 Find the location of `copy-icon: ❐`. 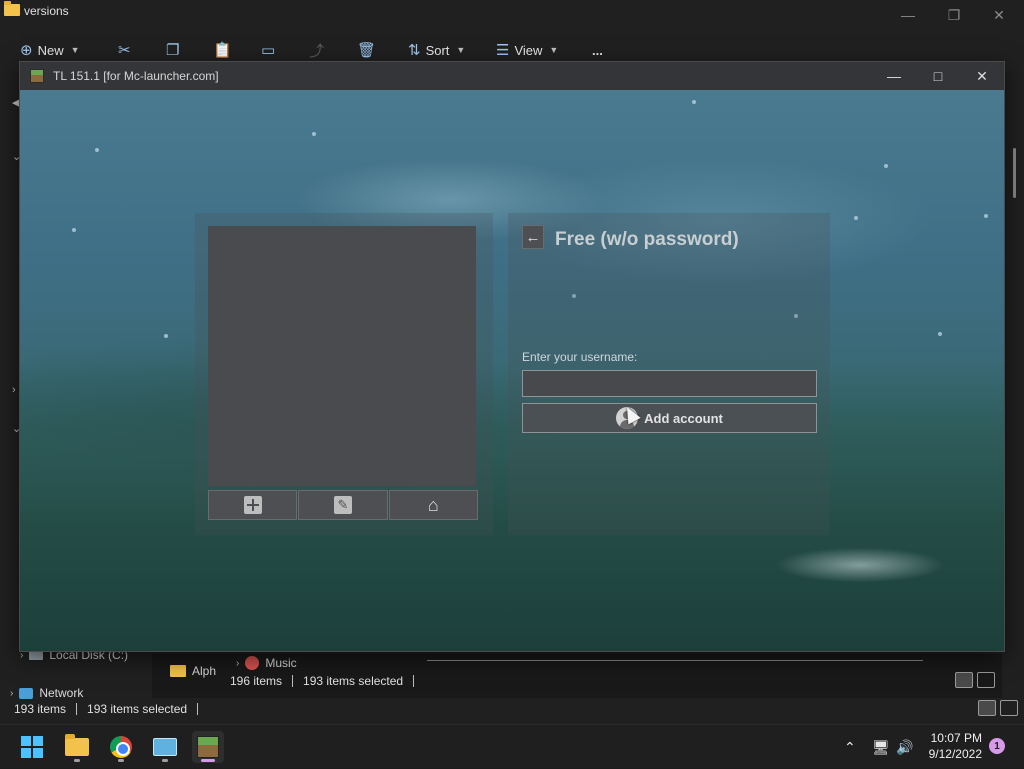

copy-icon: ❐ is located at coordinates (173, 50).